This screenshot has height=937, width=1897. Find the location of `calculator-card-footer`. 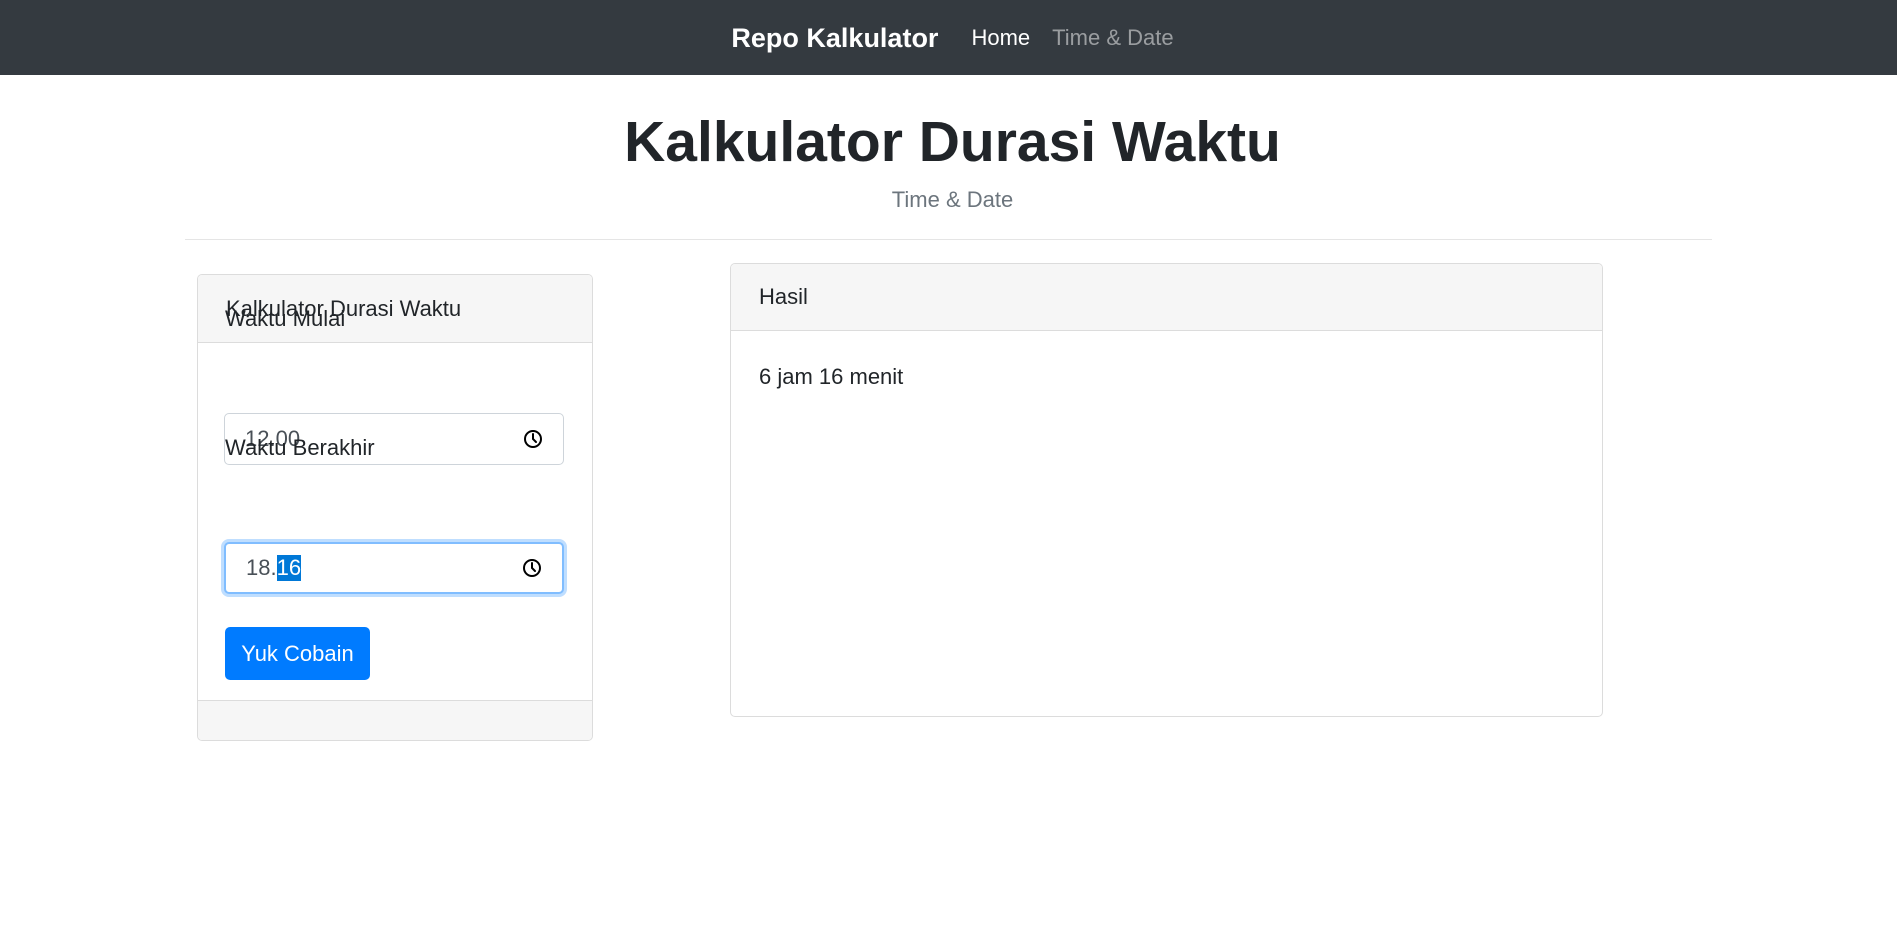

calculator-card-footer is located at coordinates (395, 720).